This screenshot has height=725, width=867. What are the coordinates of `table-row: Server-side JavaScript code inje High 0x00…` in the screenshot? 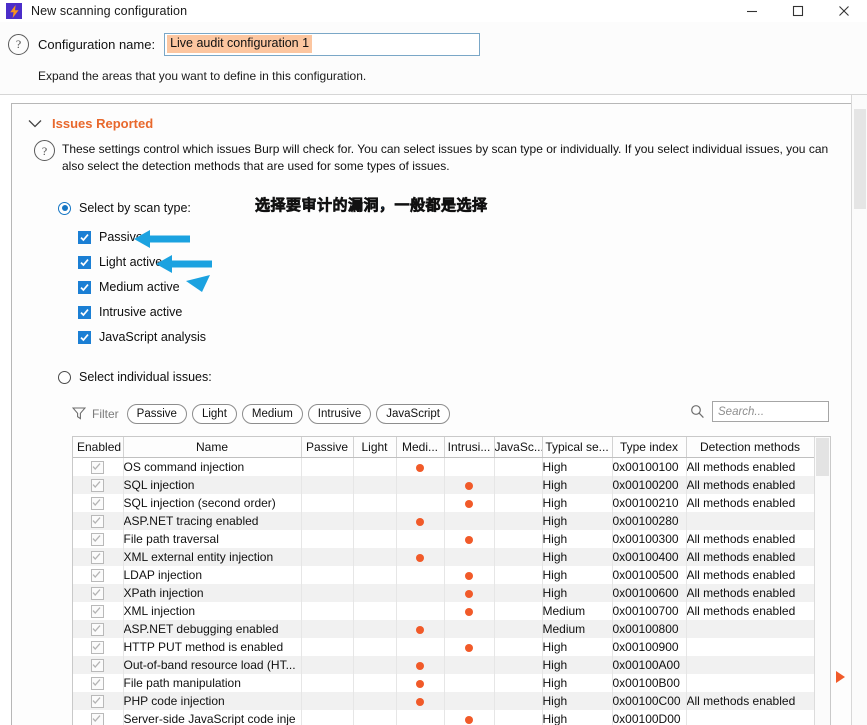 It's located at (444, 717).